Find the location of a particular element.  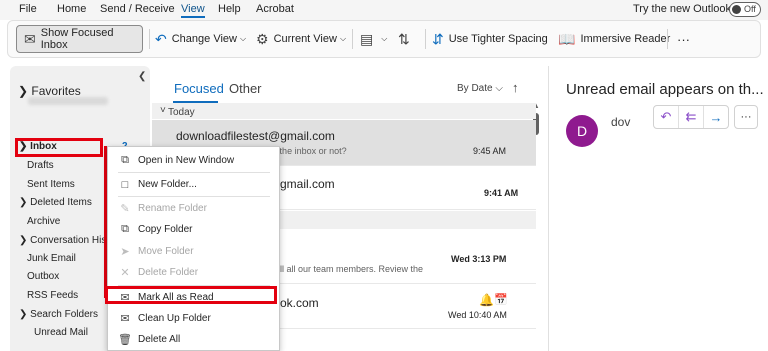

menu-home: Home is located at coordinates (71, 9).